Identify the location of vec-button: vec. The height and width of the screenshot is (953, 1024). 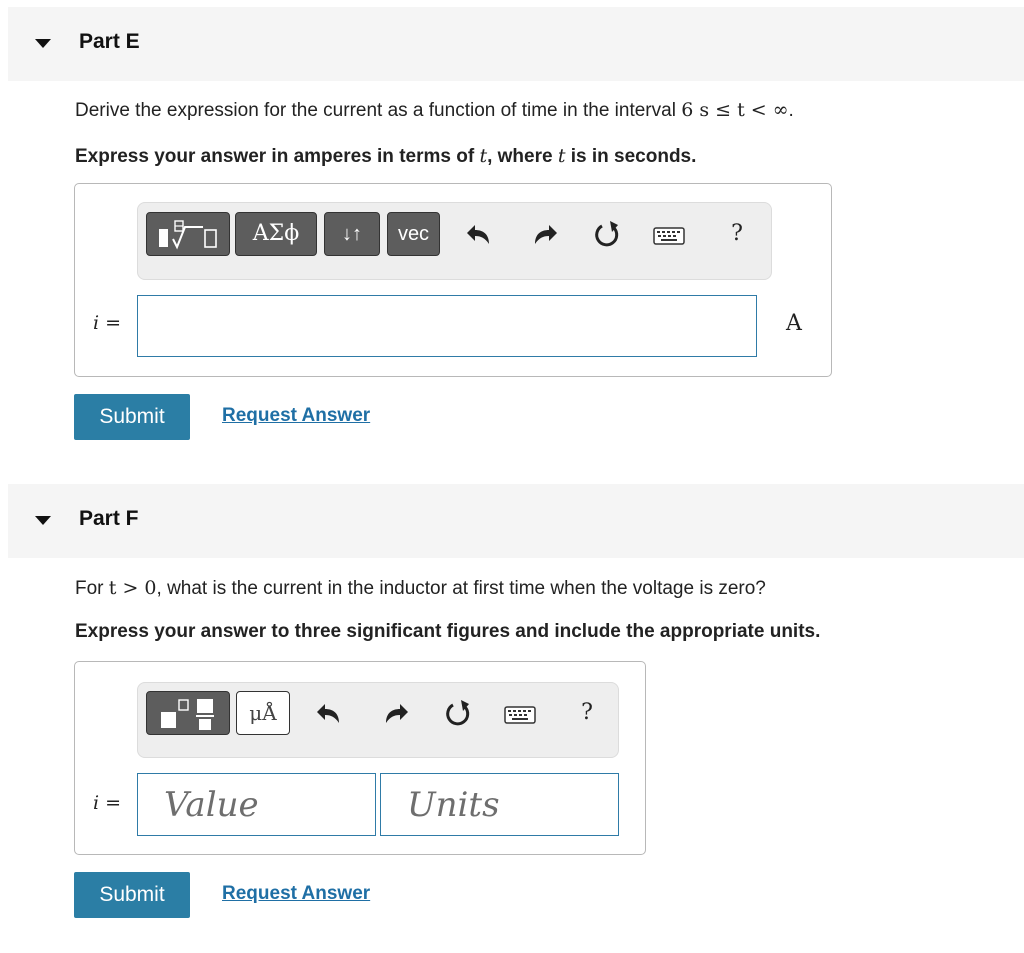
(413, 234).